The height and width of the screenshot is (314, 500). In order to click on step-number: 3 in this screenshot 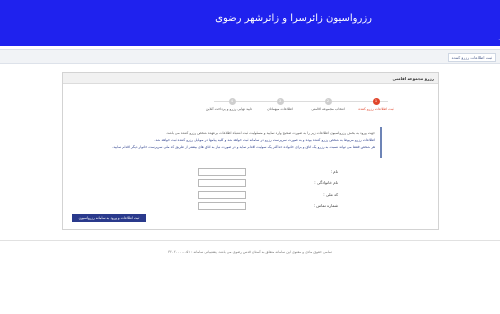, I will do `click(280, 101)`.